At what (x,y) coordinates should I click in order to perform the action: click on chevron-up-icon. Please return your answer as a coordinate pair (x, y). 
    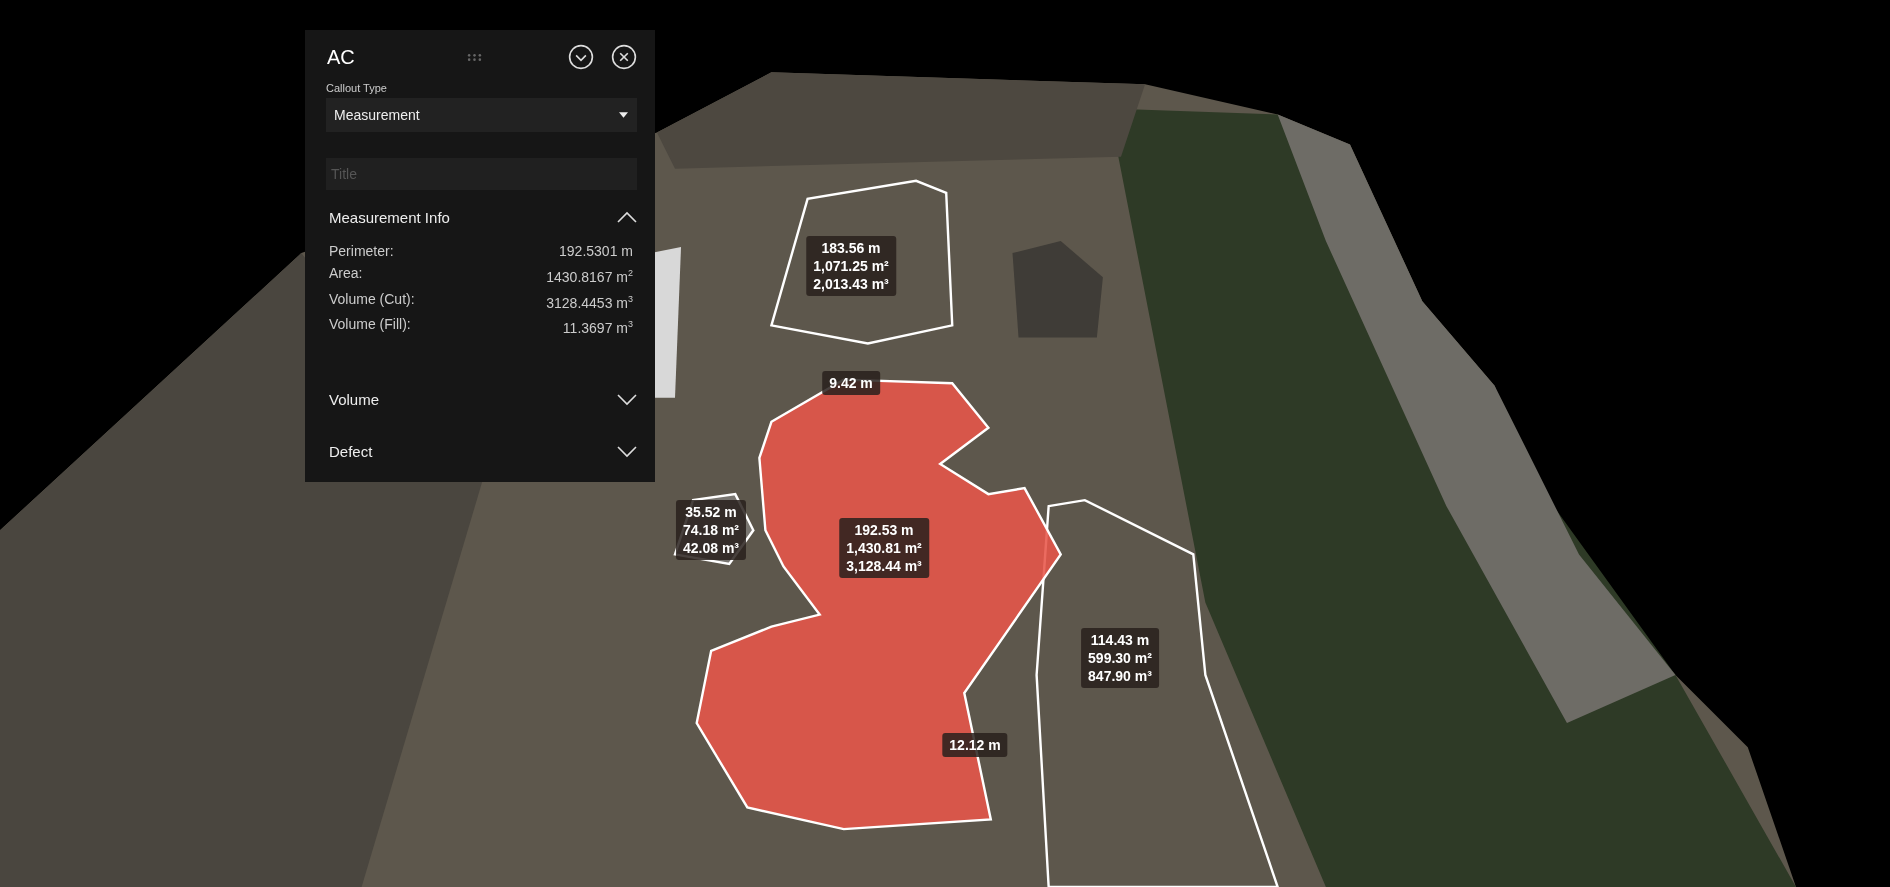
    Looking at the image, I should click on (627, 217).